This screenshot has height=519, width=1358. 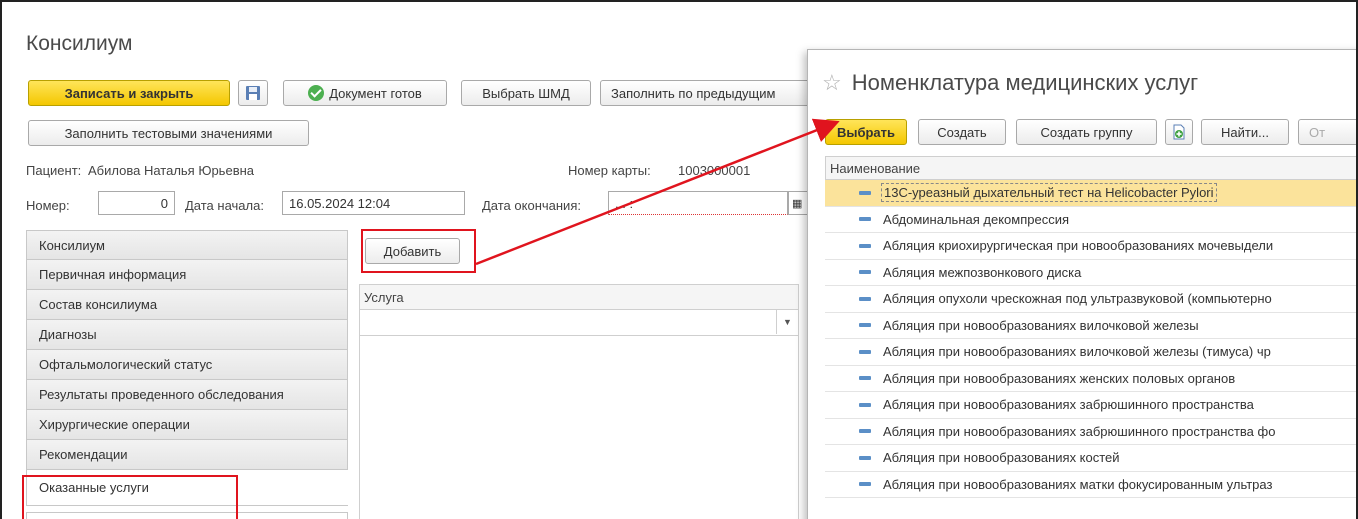 I want to click on table-row: Абдоминальная декомпрессия, so click(x=1090, y=220).